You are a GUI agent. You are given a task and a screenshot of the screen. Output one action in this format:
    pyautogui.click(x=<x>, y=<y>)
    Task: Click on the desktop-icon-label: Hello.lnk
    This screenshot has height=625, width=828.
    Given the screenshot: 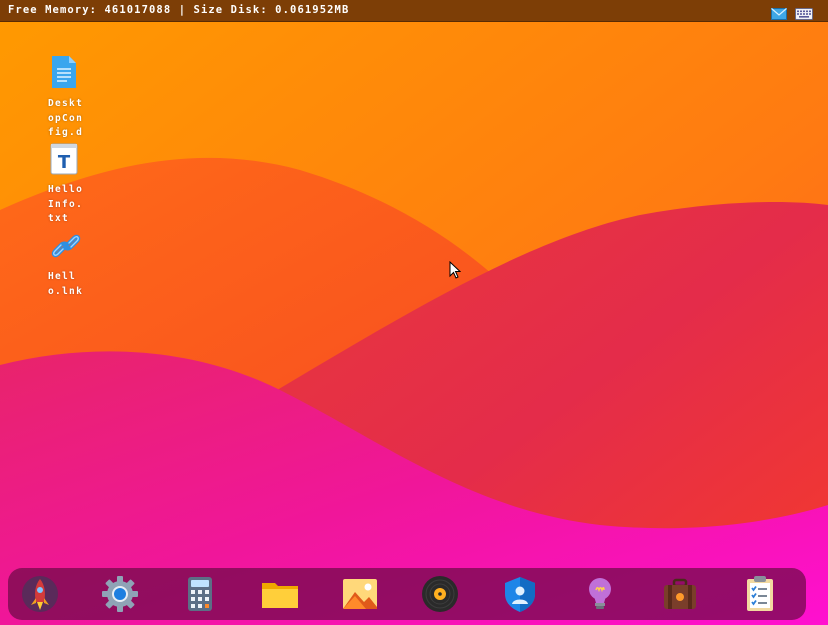 What is the action you would take?
    pyautogui.click(x=66, y=284)
    